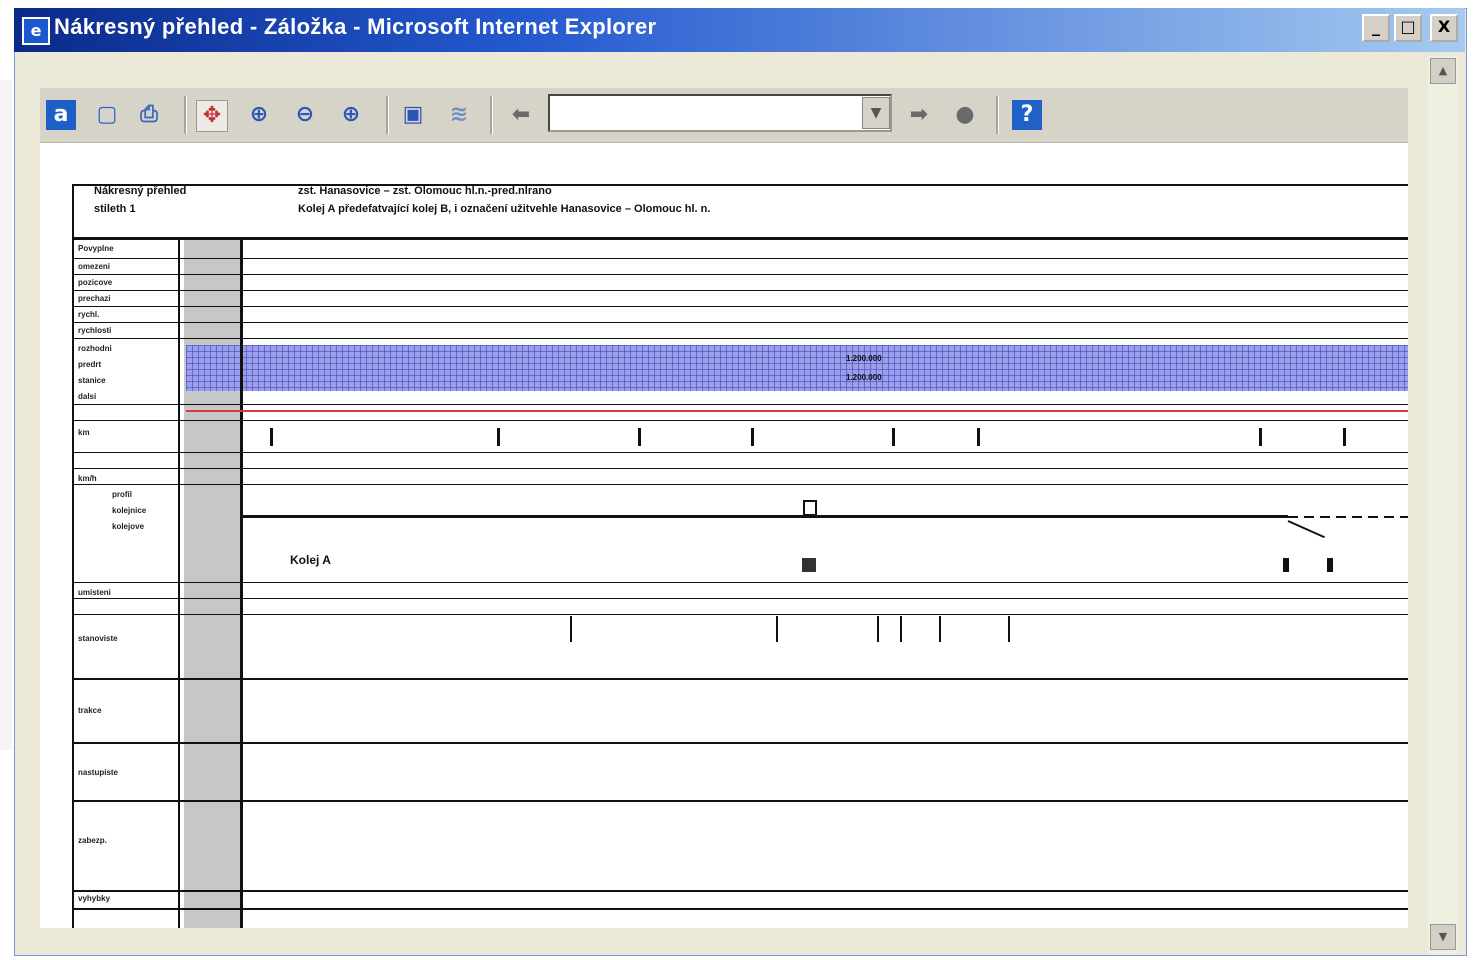 Image resolution: width=1473 pixels, height=960 pixels. I want to click on row-label: zabezp., so click(92, 840).